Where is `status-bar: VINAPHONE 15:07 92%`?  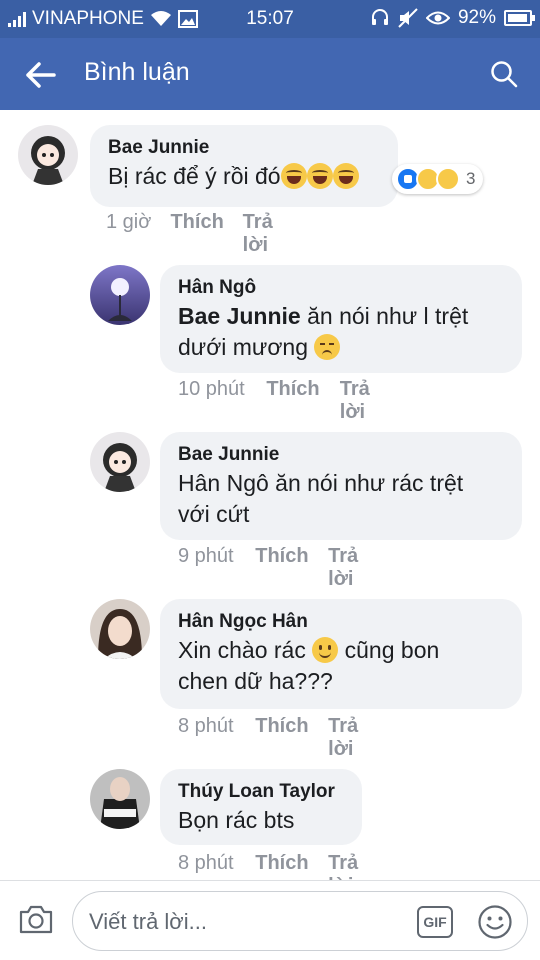 status-bar: VINAPHONE 15:07 92% is located at coordinates (270, 19).